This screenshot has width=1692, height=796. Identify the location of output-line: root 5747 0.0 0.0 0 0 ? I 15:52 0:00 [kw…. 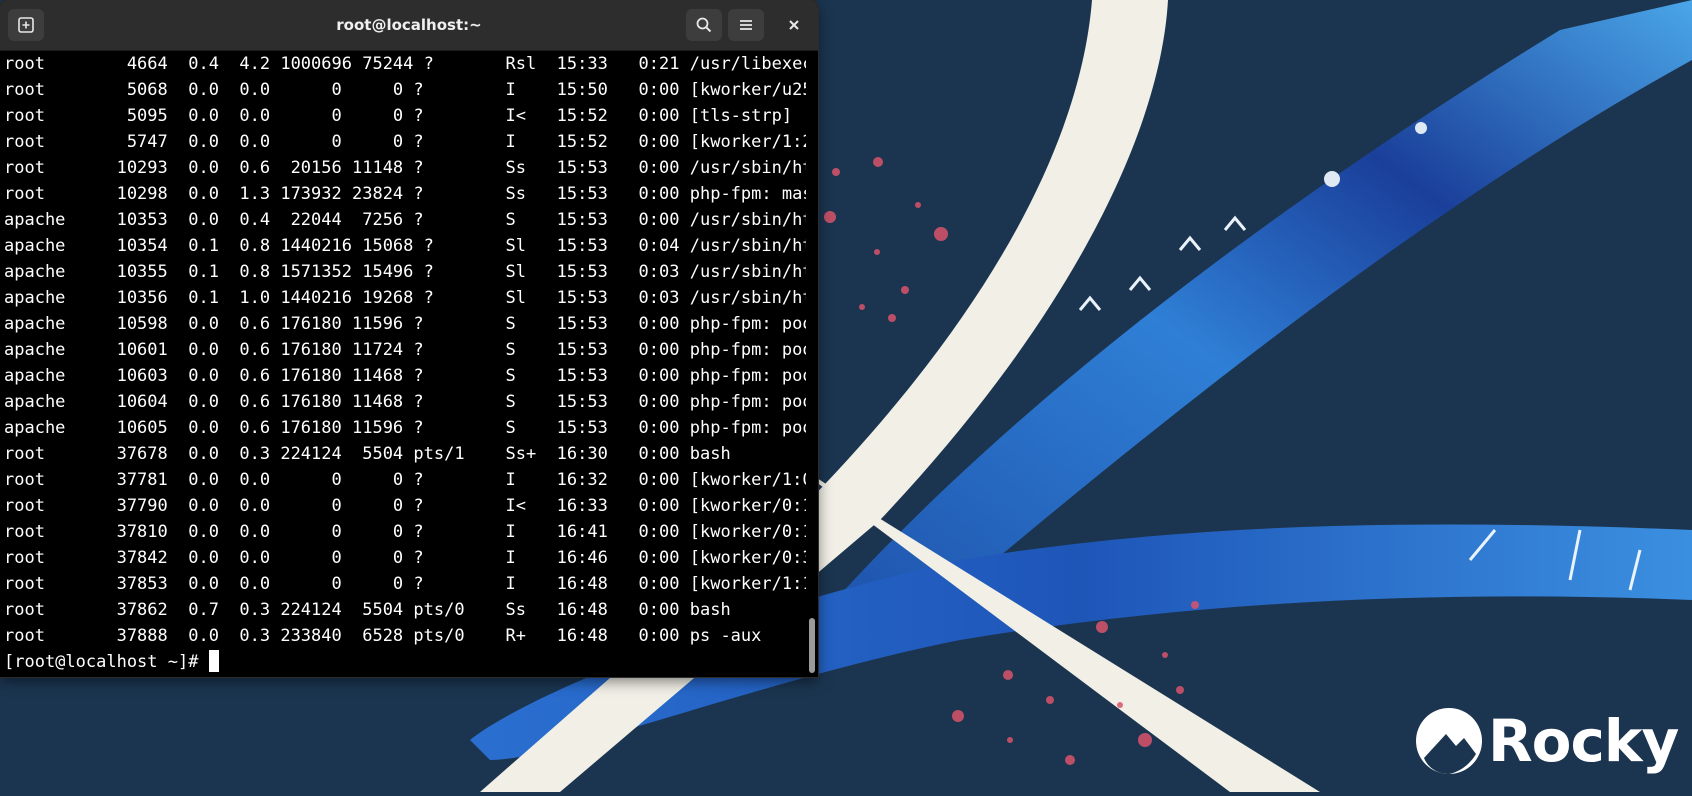
(405, 142).